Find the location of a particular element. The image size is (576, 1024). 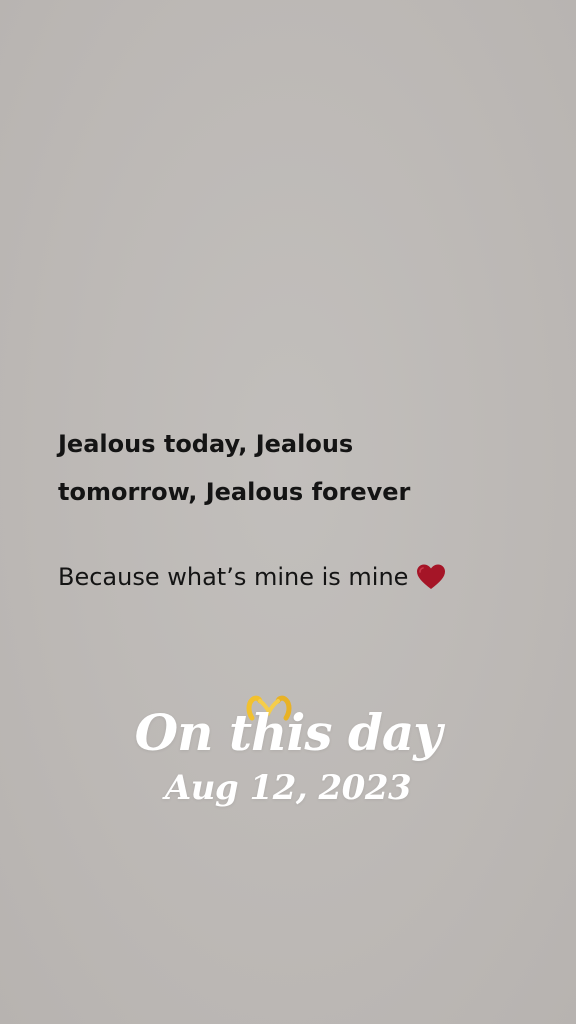

red-heart-icon is located at coordinates (431, 577).